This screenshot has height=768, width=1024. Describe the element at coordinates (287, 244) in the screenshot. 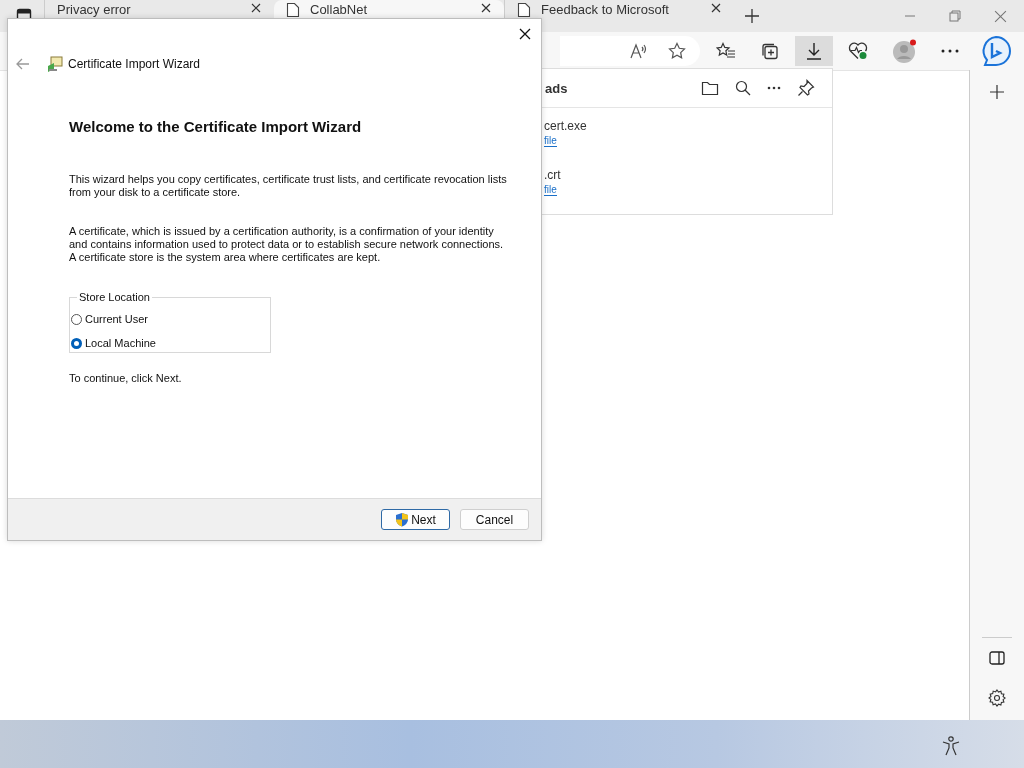

I see `description-text: A certificate, which is issued by a certification authority, is a confirmation of your identity and contains information used to protect data or to establish secure network connections. A certificate store is the system area where certificates are kept.` at that location.